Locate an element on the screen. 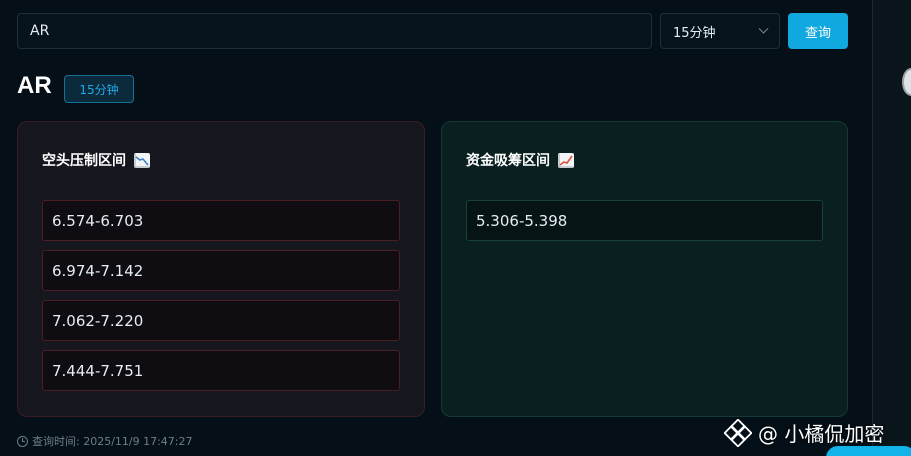  range-item: 6.574-6.703 is located at coordinates (221, 220).